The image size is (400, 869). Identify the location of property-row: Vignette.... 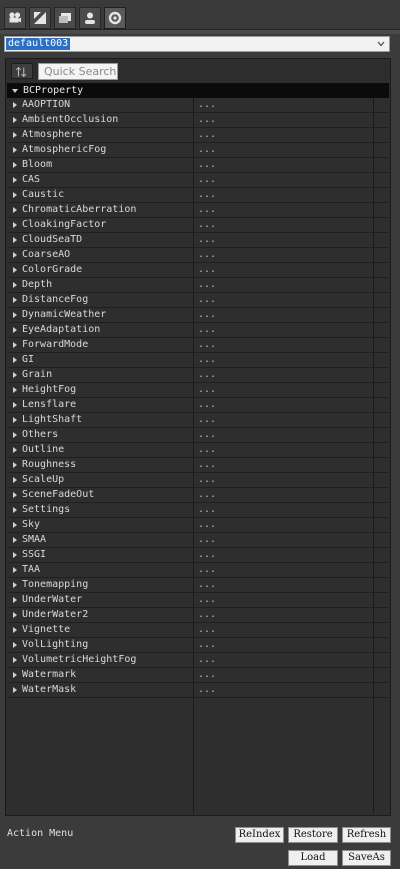
(198, 630).